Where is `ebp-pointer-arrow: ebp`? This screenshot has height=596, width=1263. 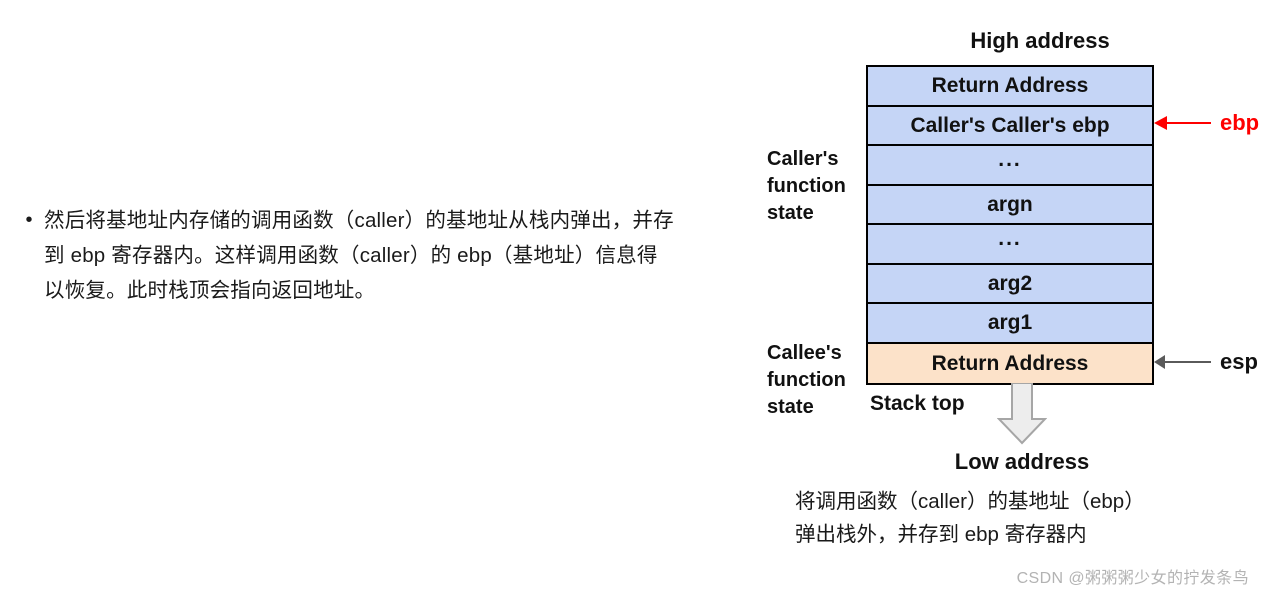 ebp-pointer-arrow: ebp is located at coordinates (1206, 123).